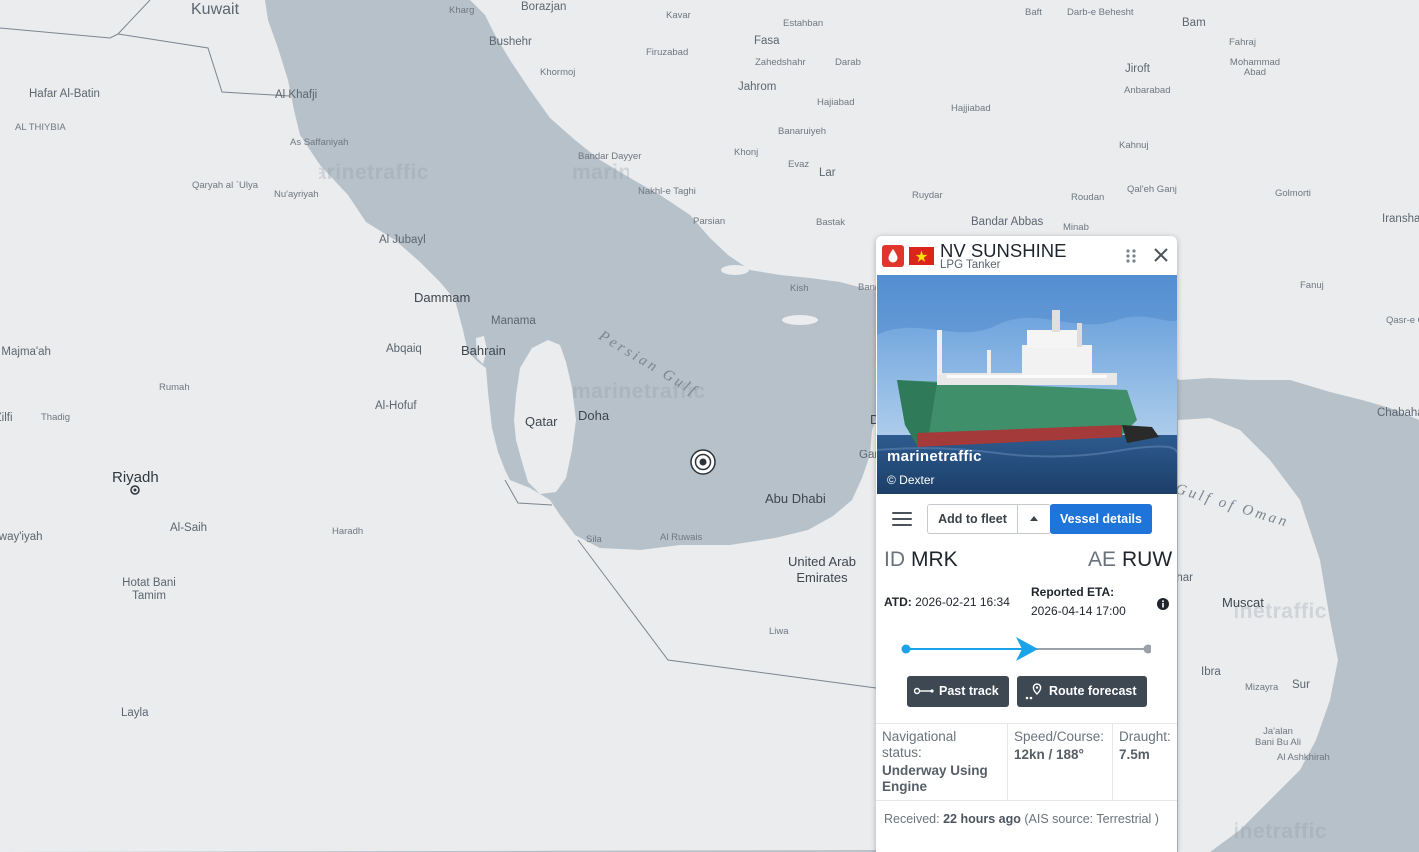 This screenshot has height=852, width=1419. What do you see at coordinates (836, 102) in the screenshot?
I see `place-label: Hajiabad` at bounding box center [836, 102].